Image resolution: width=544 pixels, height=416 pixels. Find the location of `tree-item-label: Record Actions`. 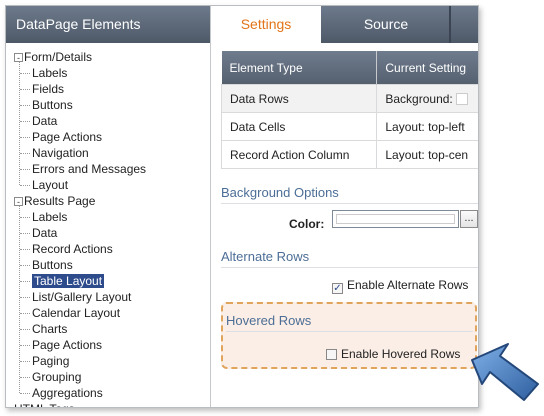

tree-item-label: Record Actions is located at coordinates (72, 249).